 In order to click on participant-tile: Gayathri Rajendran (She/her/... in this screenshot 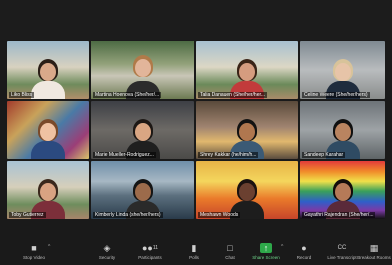, I will do `click(342, 190)`.